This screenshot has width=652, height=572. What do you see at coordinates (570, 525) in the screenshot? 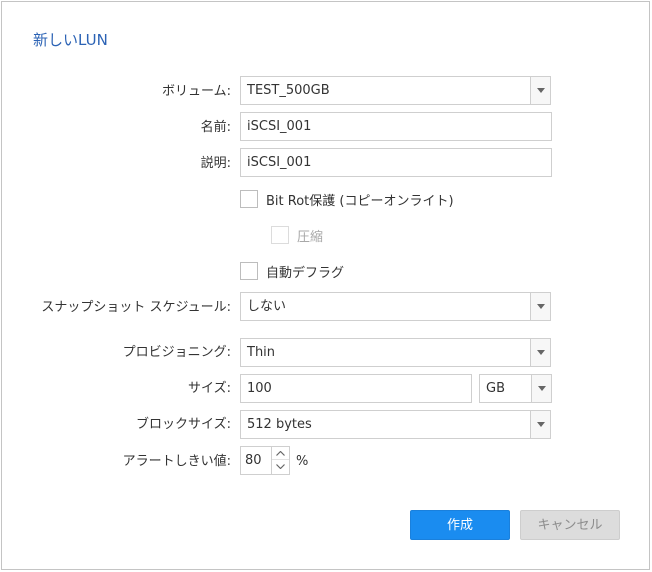
I see `cancel-button: キャンセル` at bounding box center [570, 525].